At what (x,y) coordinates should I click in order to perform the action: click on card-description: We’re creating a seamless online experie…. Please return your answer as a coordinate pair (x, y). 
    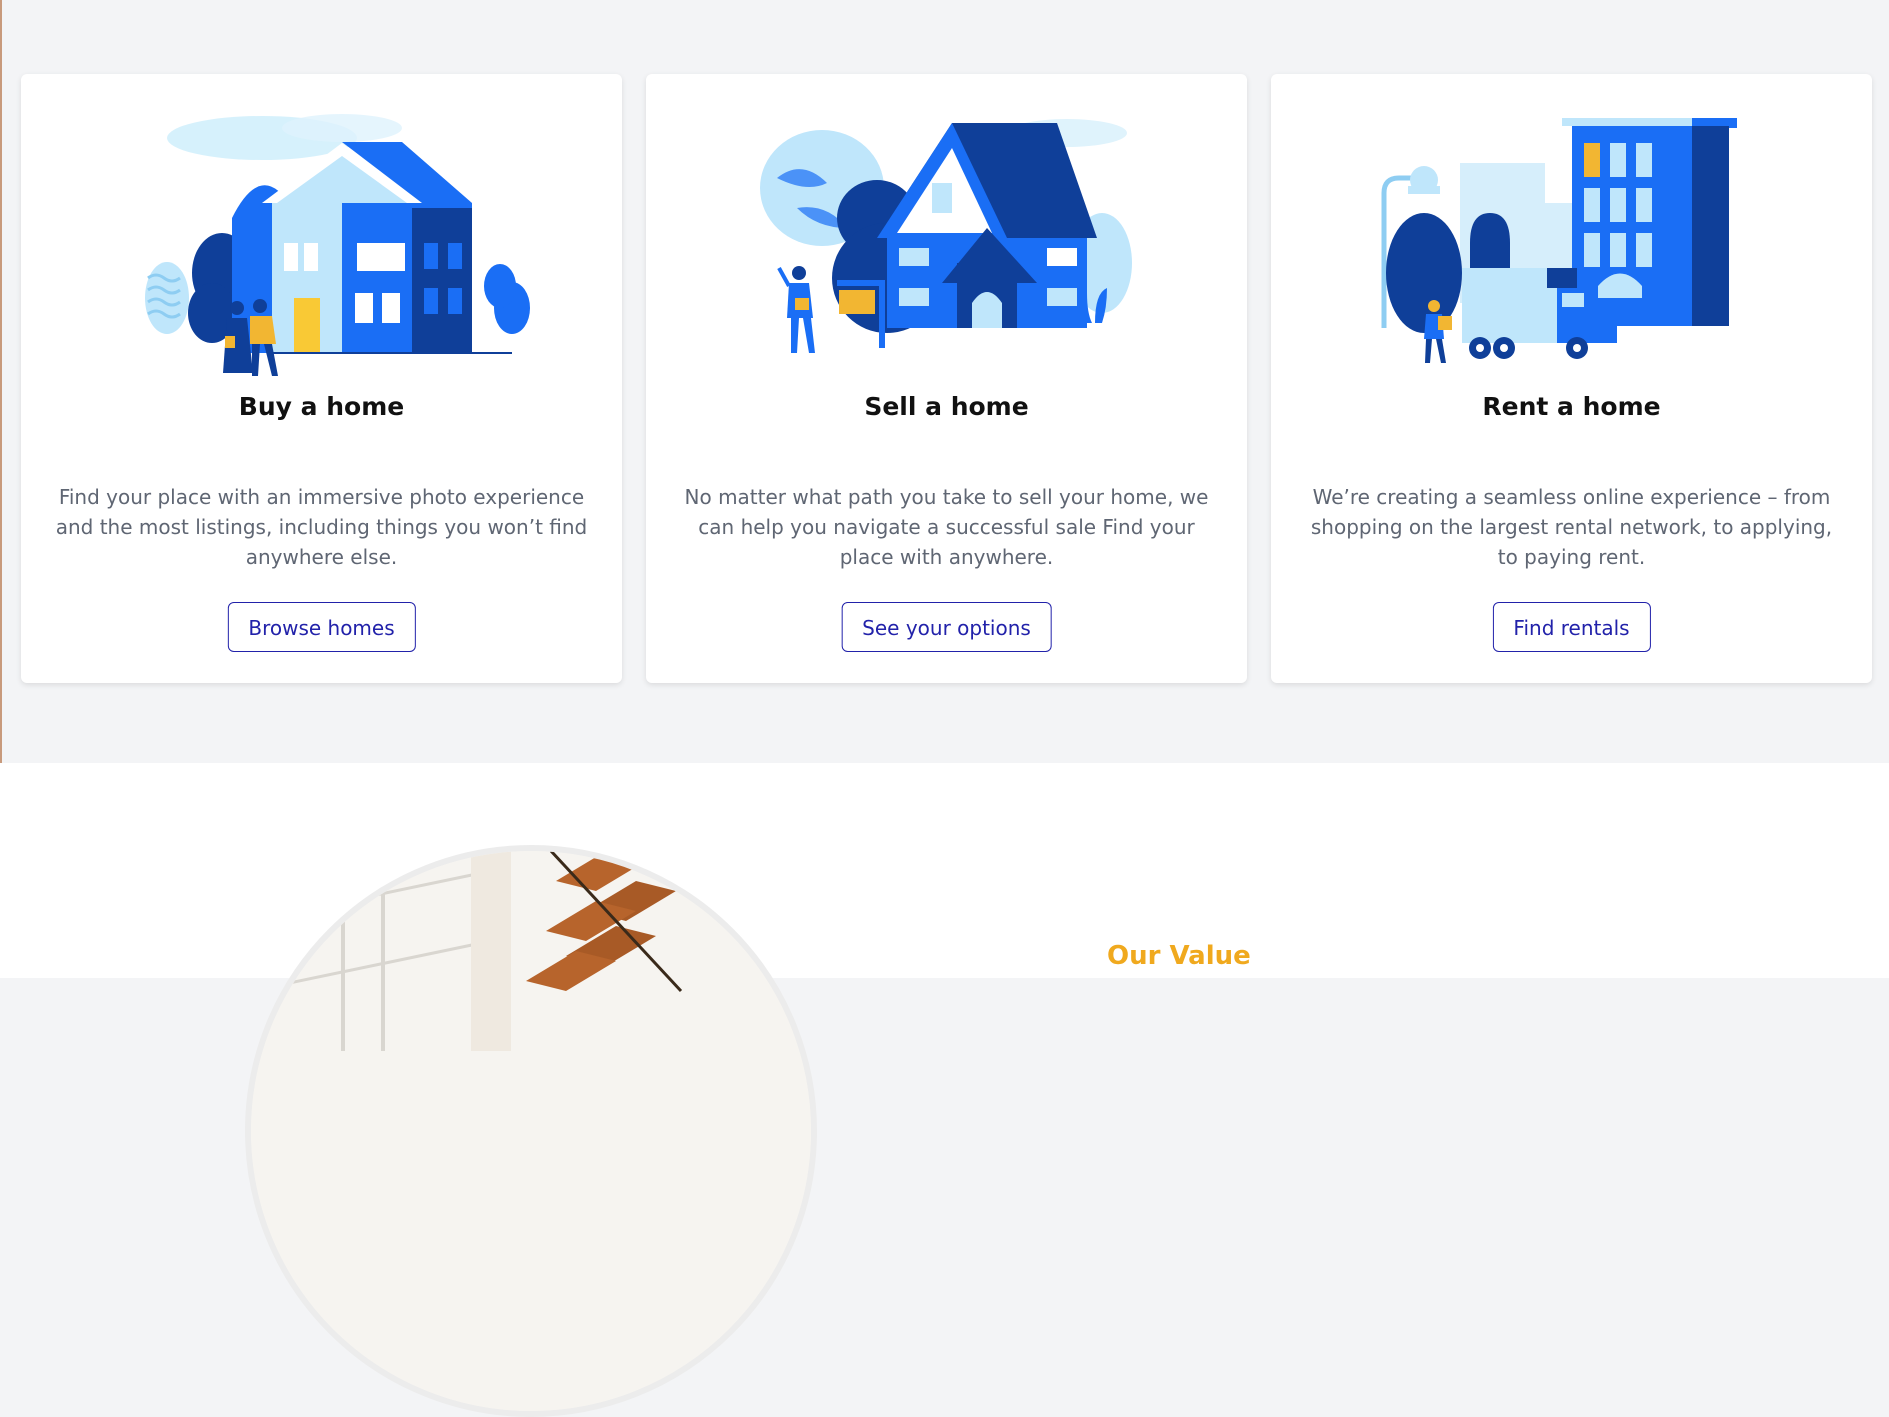
    Looking at the image, I should click on (1571, 527).